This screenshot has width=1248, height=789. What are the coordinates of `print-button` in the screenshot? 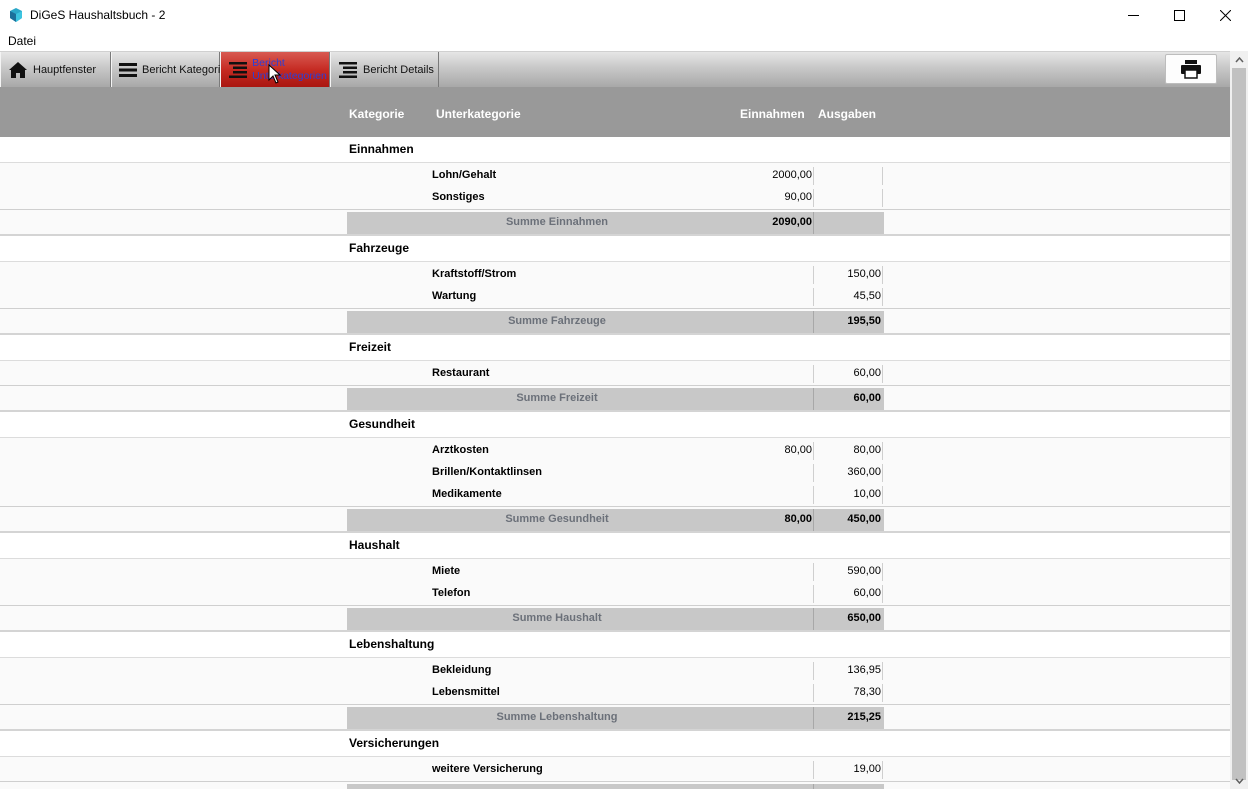 It's located at (1191, 69).